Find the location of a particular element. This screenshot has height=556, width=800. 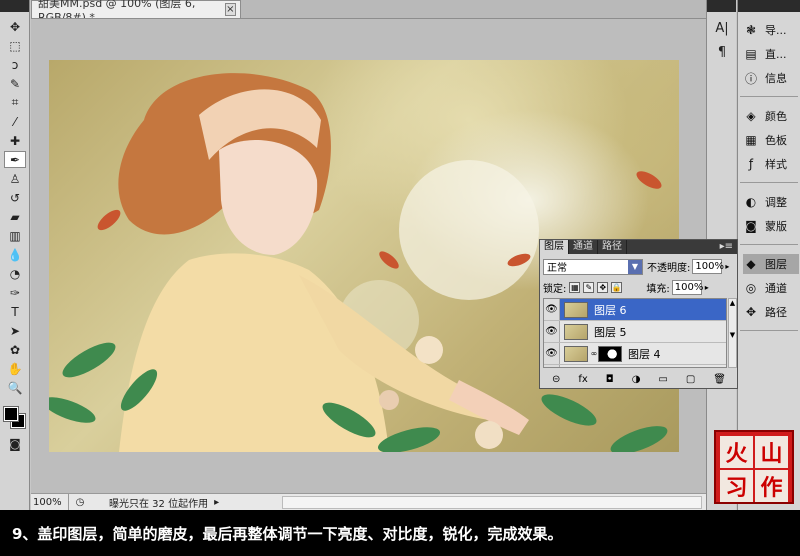

document-tab: 甜美MM.psd @ 100% (图层 6, RGB/8#) * × is located at coordinates (136, 12).